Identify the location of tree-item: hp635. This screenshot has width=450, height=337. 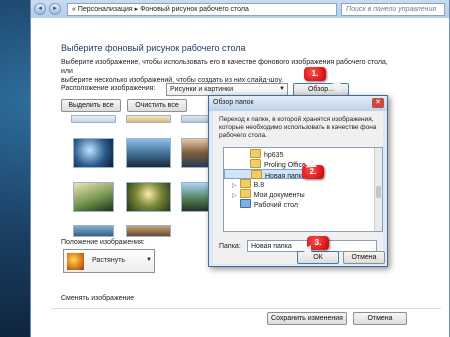
(299, 154).